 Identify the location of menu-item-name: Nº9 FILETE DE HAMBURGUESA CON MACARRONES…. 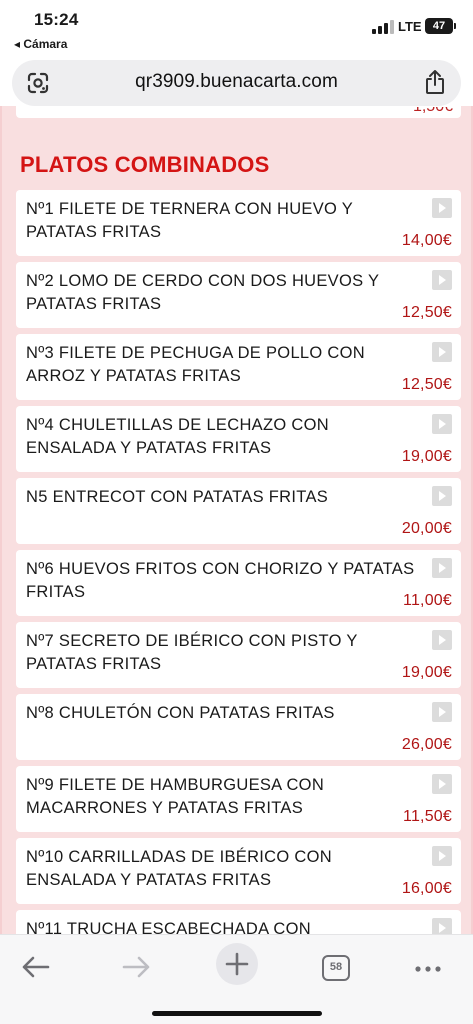
(175, 796).